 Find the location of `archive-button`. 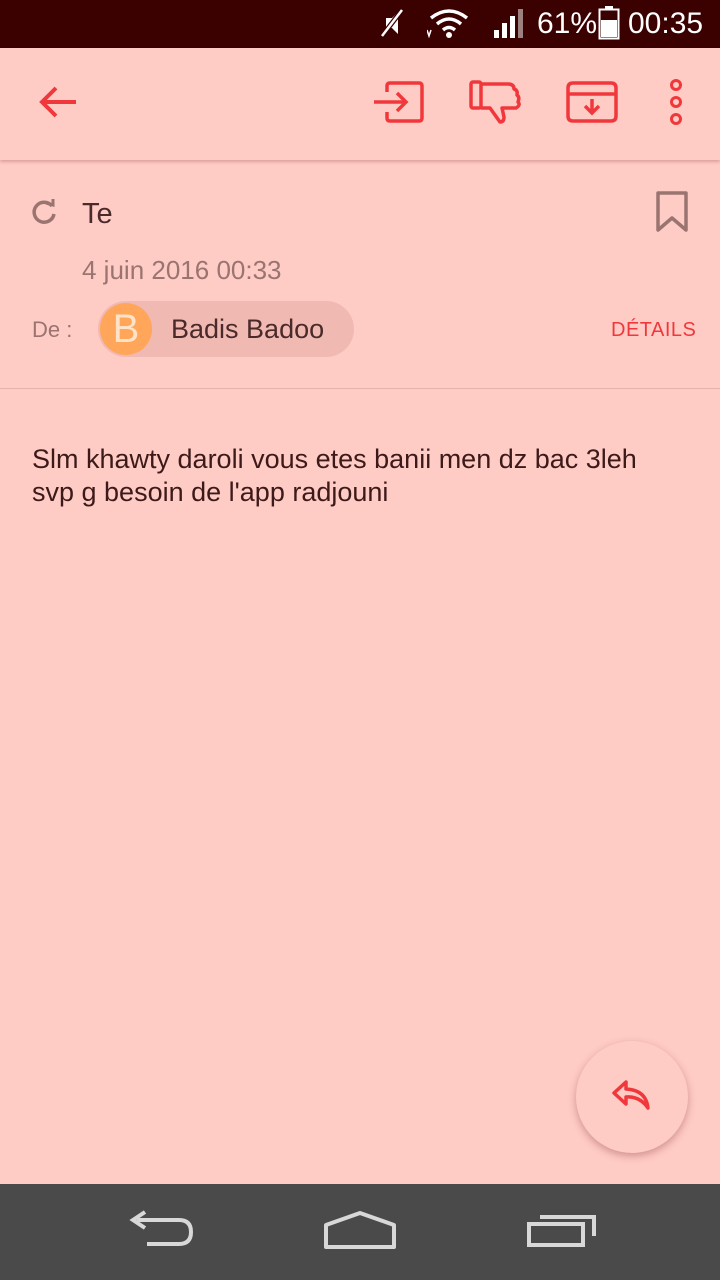

archive-button is located at coordinates (592, 104).